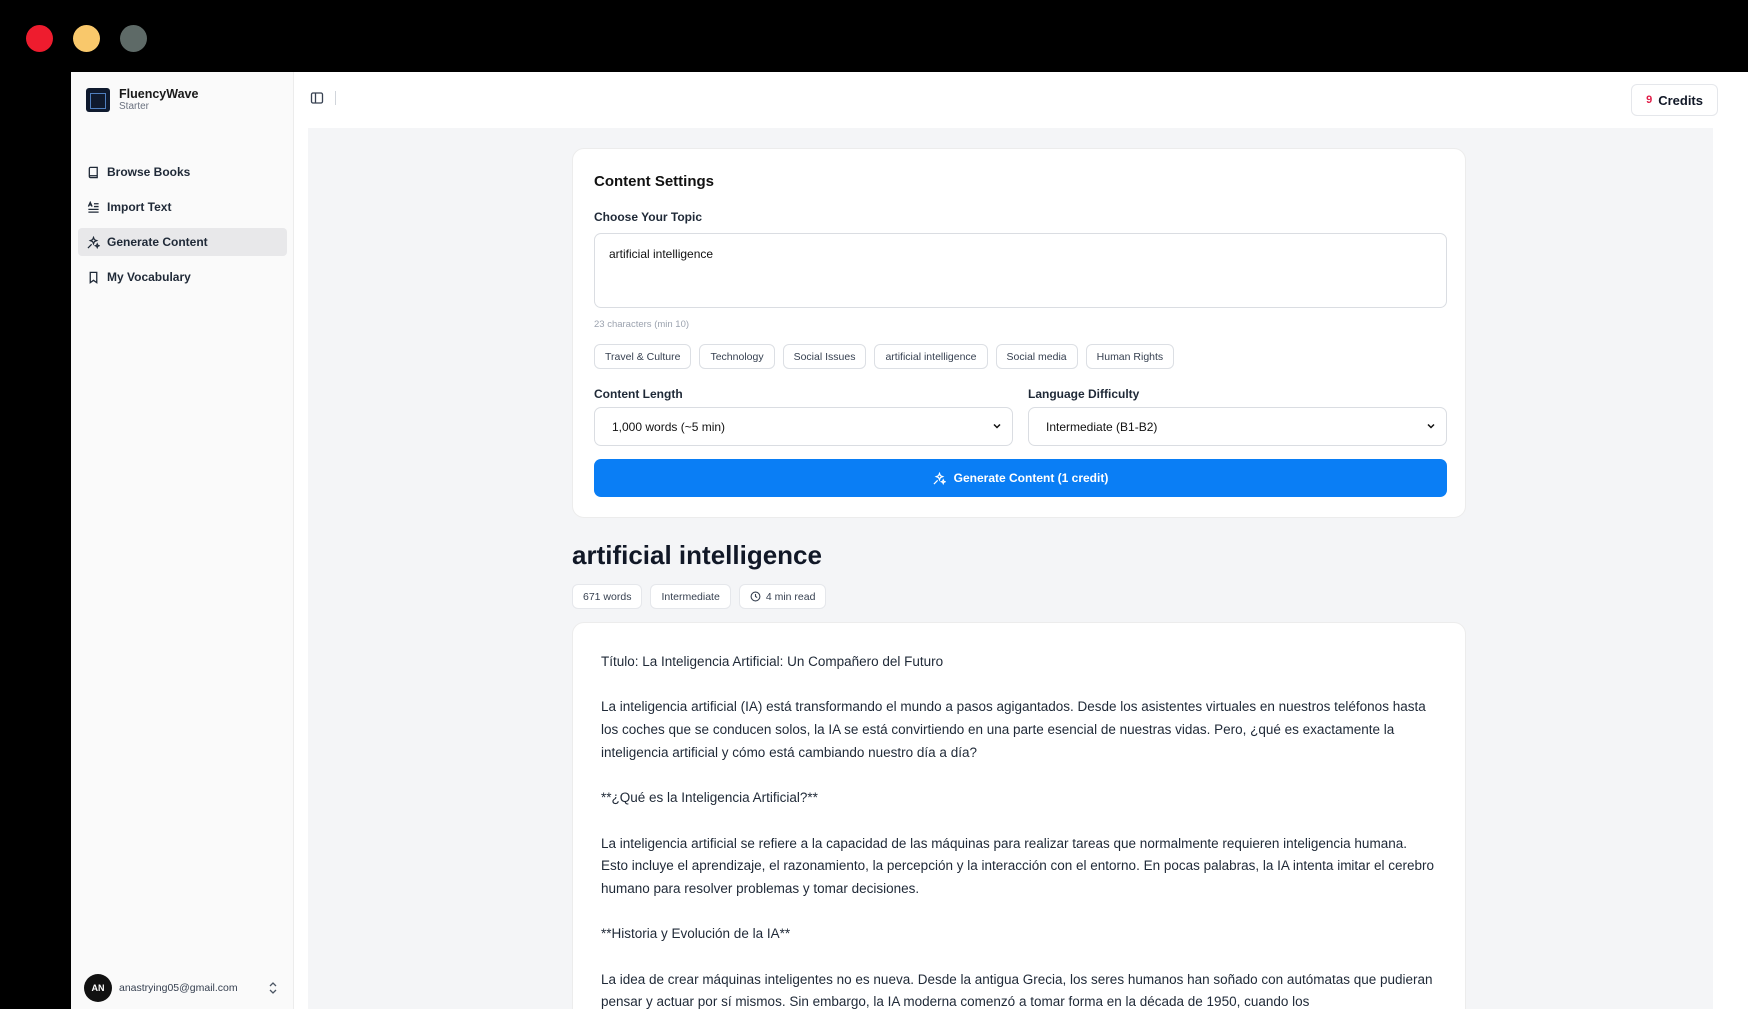 The image size is (1748, 1009). Describe the element at coordinates (93, 277) in the screenshot. I see `bookmark-icon` at that location.